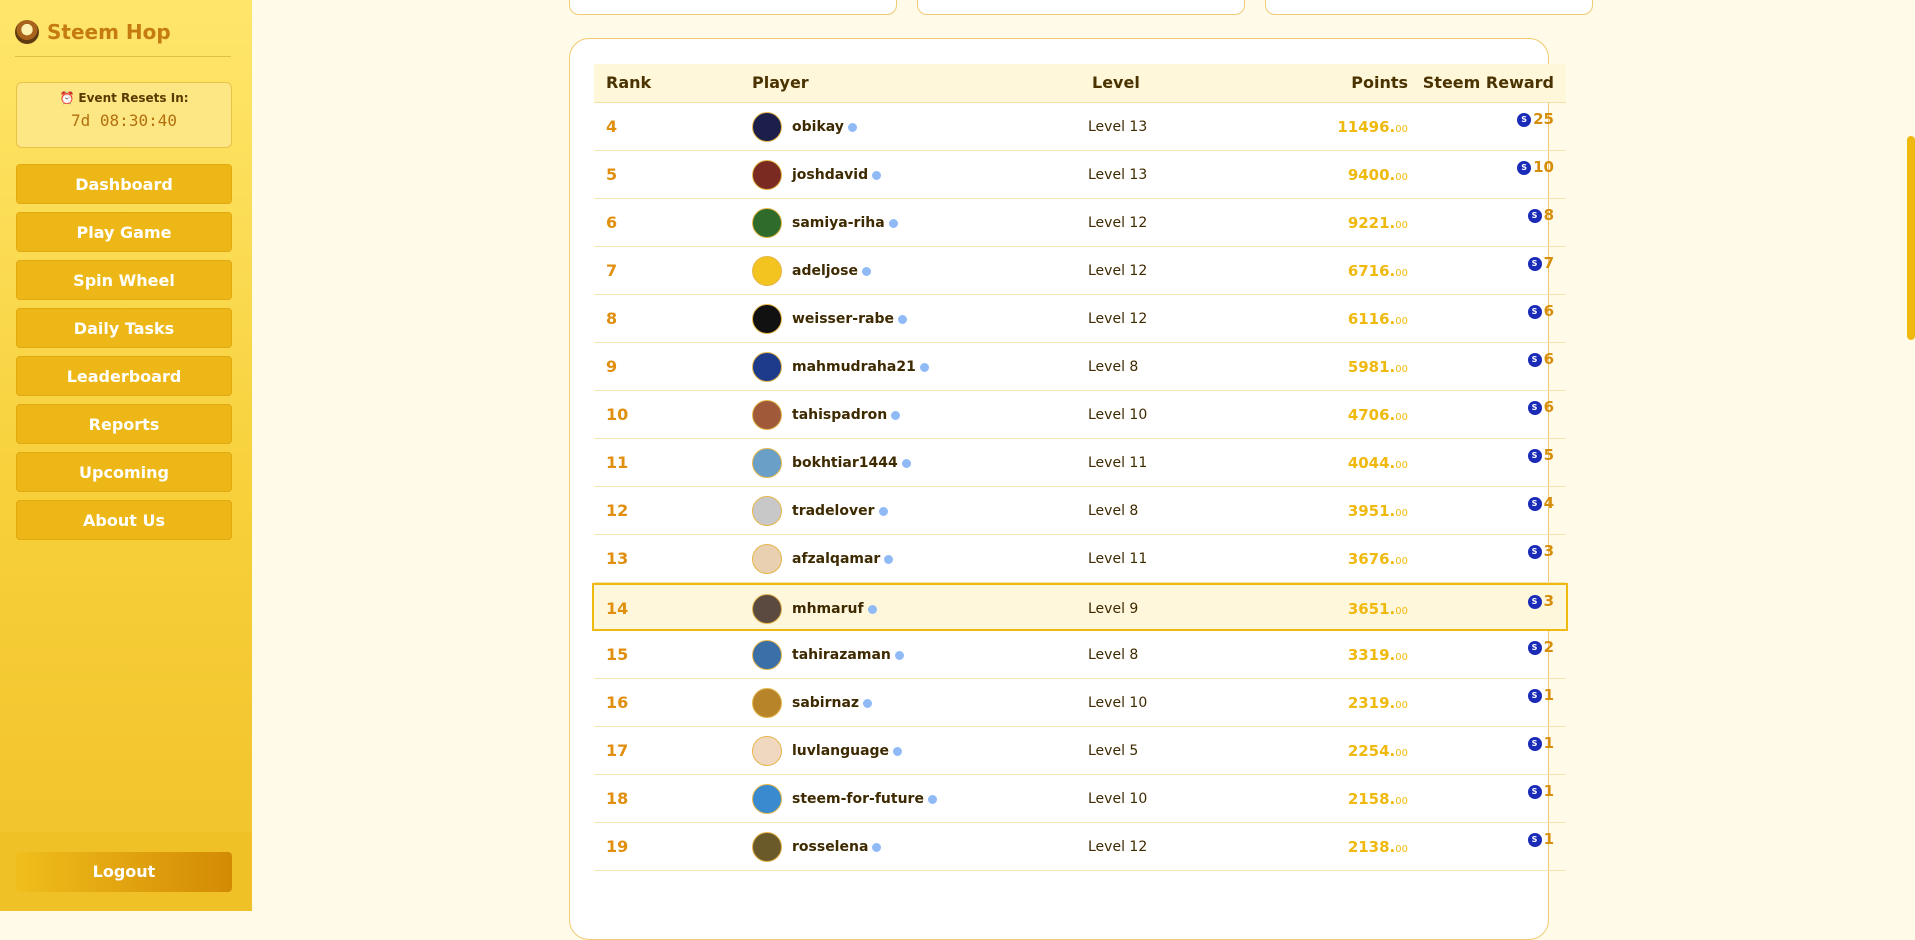 The height and width of the screenshot is (940, 1915). What do you see at coordinates (124, 872) in the screenshot?
I see `logout-button: Logout` at bounding box center [124, 872].